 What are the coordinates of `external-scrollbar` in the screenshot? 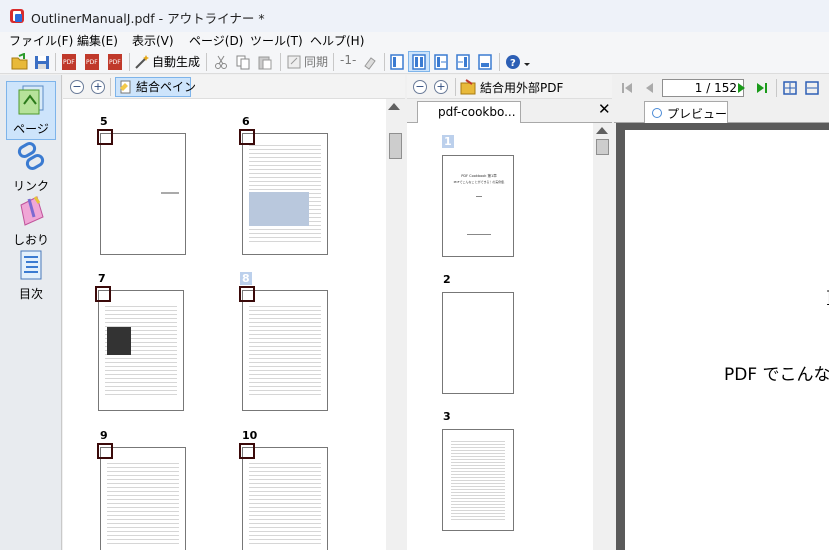 It's located at (602, 336).